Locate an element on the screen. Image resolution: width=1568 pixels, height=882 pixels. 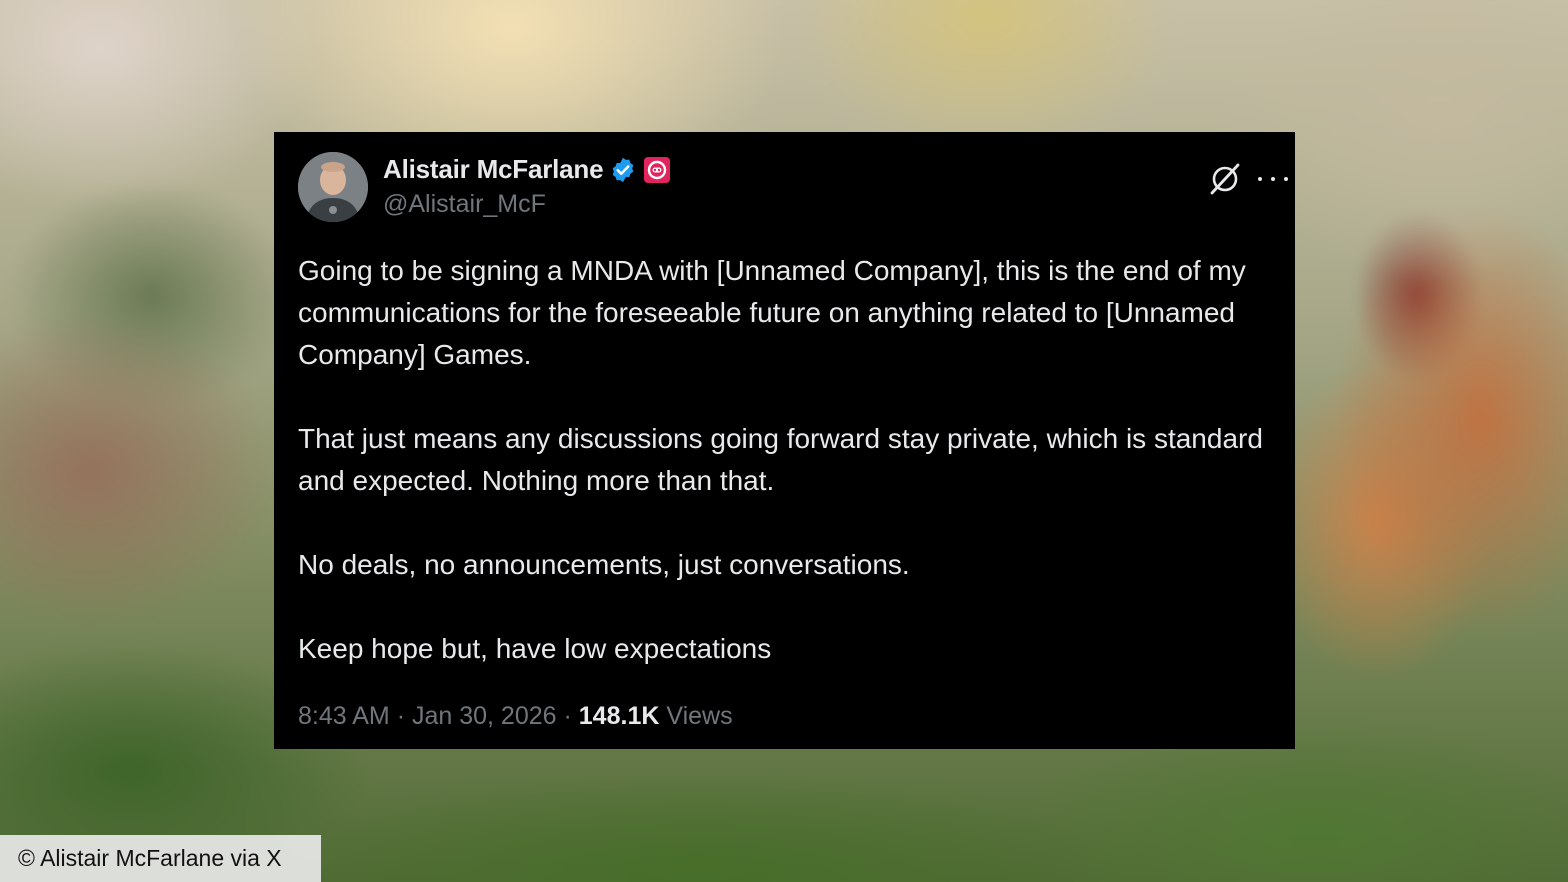
views-count: 148.1K is located at coordinates (619, 716).